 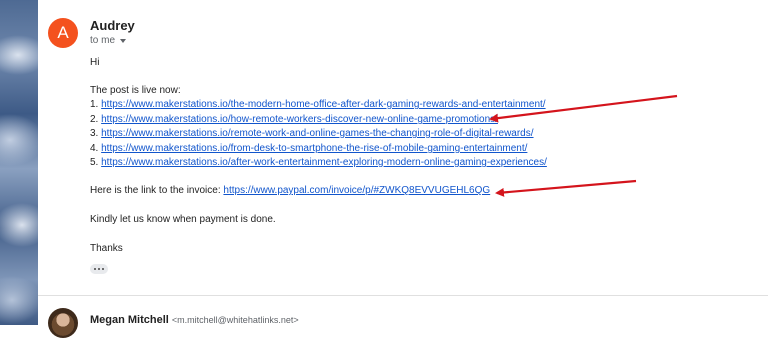 What do you see at coordinates (112, 25) in the screenshot?
I see `sender-name: Audrey` at bounding box center [112, 25].